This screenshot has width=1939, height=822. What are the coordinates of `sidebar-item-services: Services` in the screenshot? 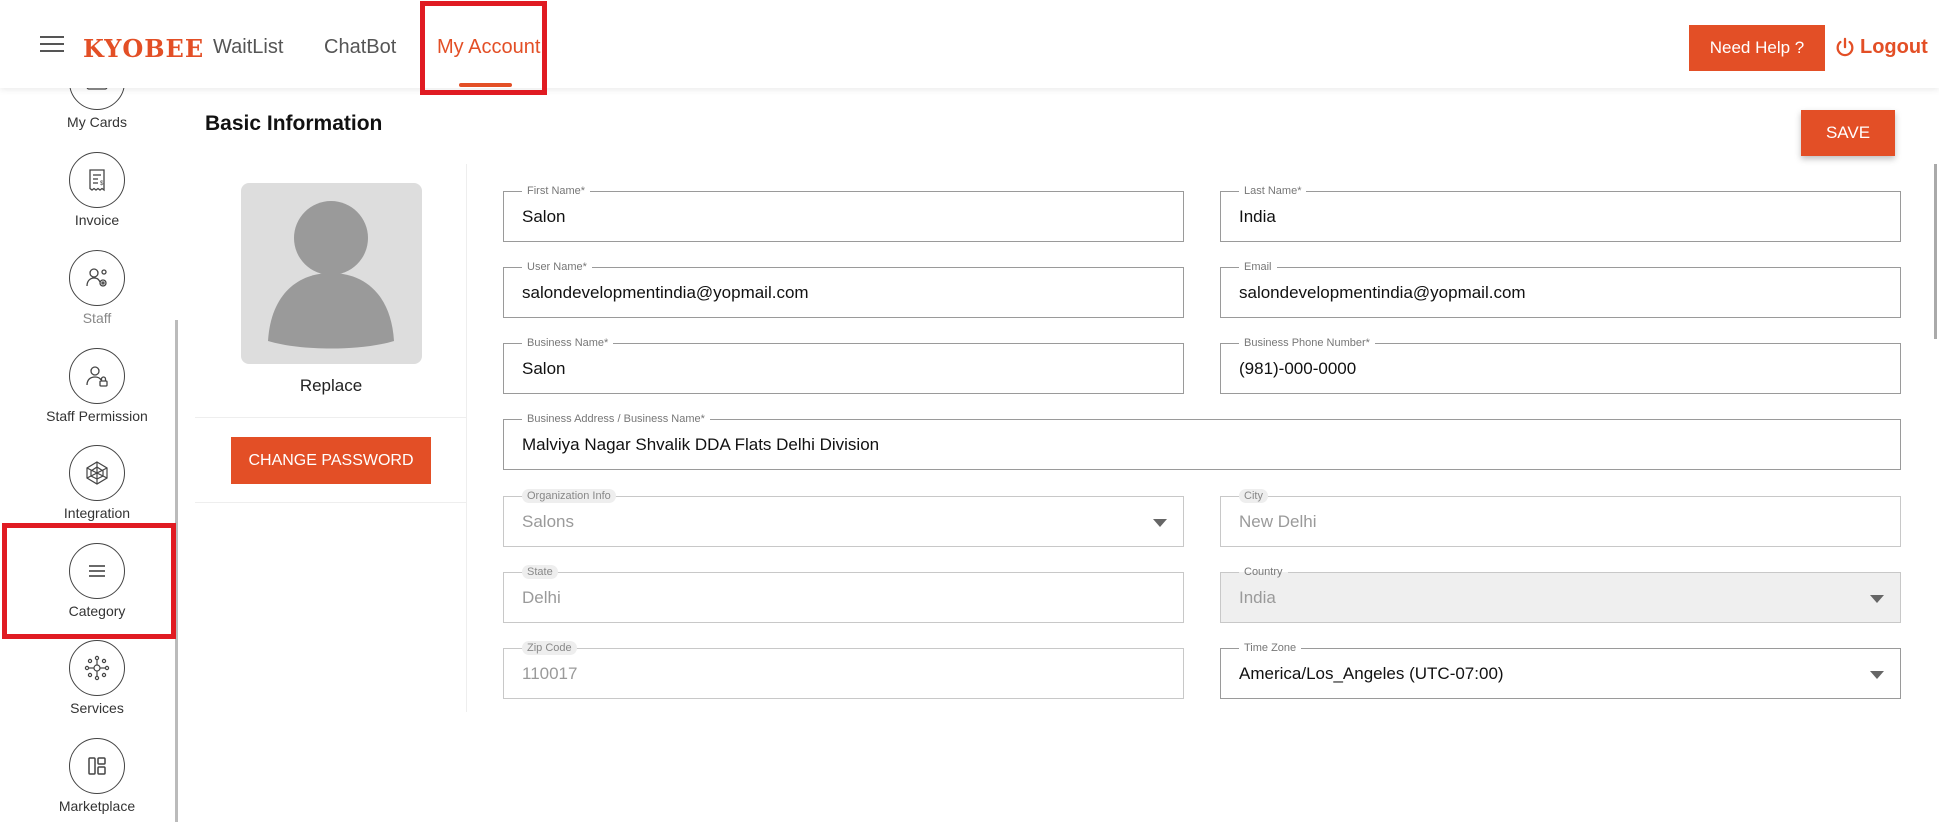 It's located at (97, 678).